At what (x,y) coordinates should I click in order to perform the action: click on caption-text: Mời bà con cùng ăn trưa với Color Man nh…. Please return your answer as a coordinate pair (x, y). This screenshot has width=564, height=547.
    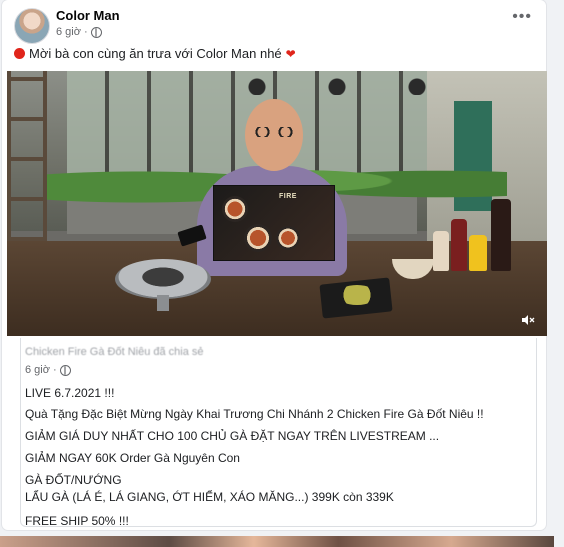
    Looking at the image, I should click on (155, 53).